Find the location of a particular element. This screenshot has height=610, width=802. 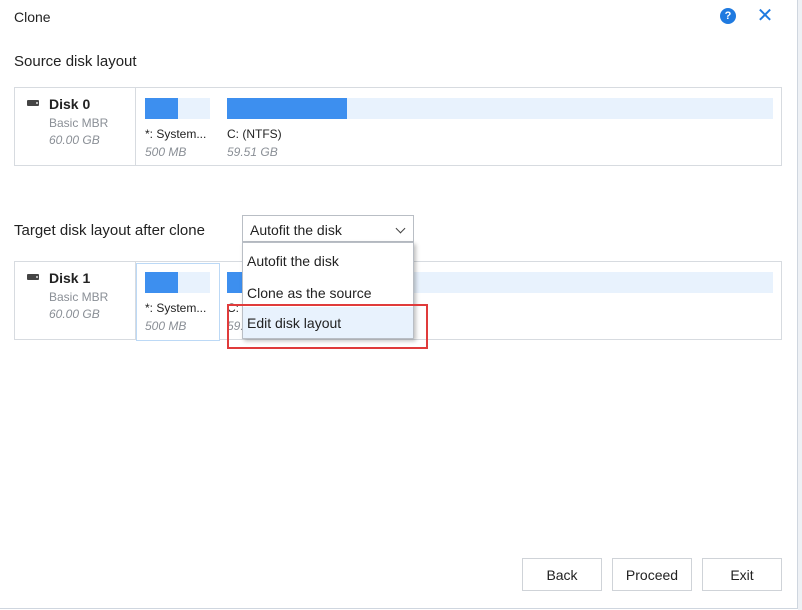

help-icon: ? is located at coordinates (728, 16).